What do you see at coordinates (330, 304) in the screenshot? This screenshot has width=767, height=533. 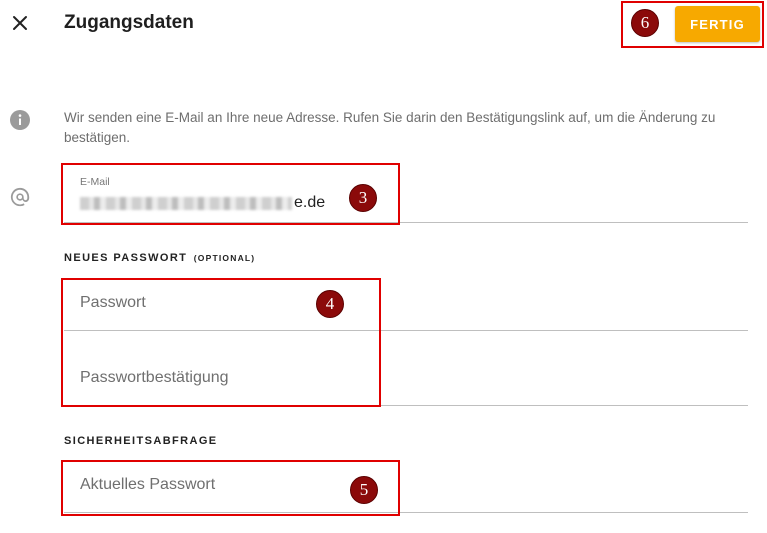 I see `annotation-badge-new-password: 4` at bounding box center [330, 304].